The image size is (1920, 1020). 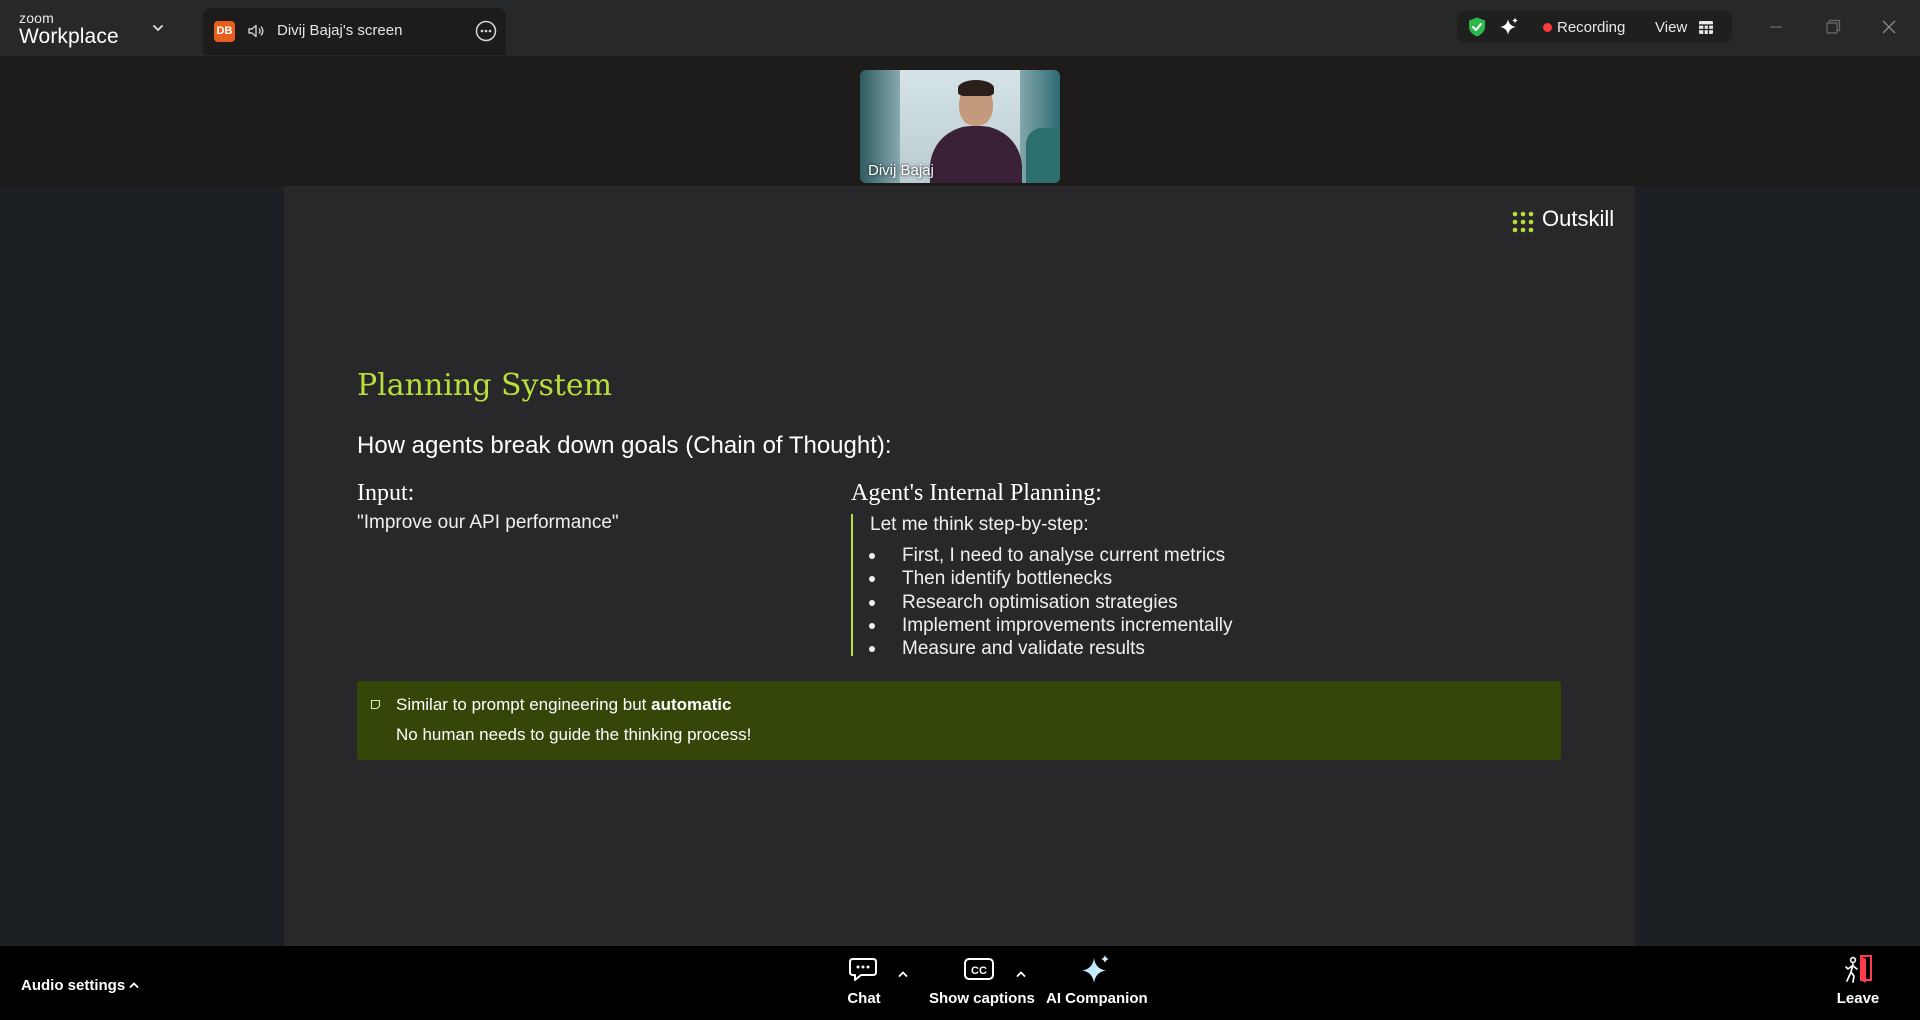 I want to click on minimize-icon, so click(x=1776, y=27).